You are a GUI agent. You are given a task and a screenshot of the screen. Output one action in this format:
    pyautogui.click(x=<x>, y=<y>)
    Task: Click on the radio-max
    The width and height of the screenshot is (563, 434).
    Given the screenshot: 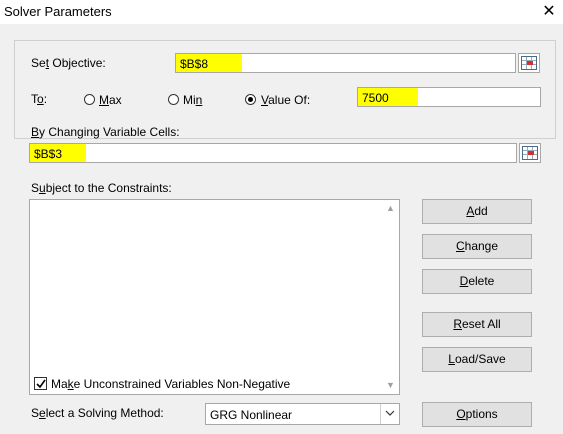 What is the action you would take?
    pyautogui.click(x=89, y=99)
    